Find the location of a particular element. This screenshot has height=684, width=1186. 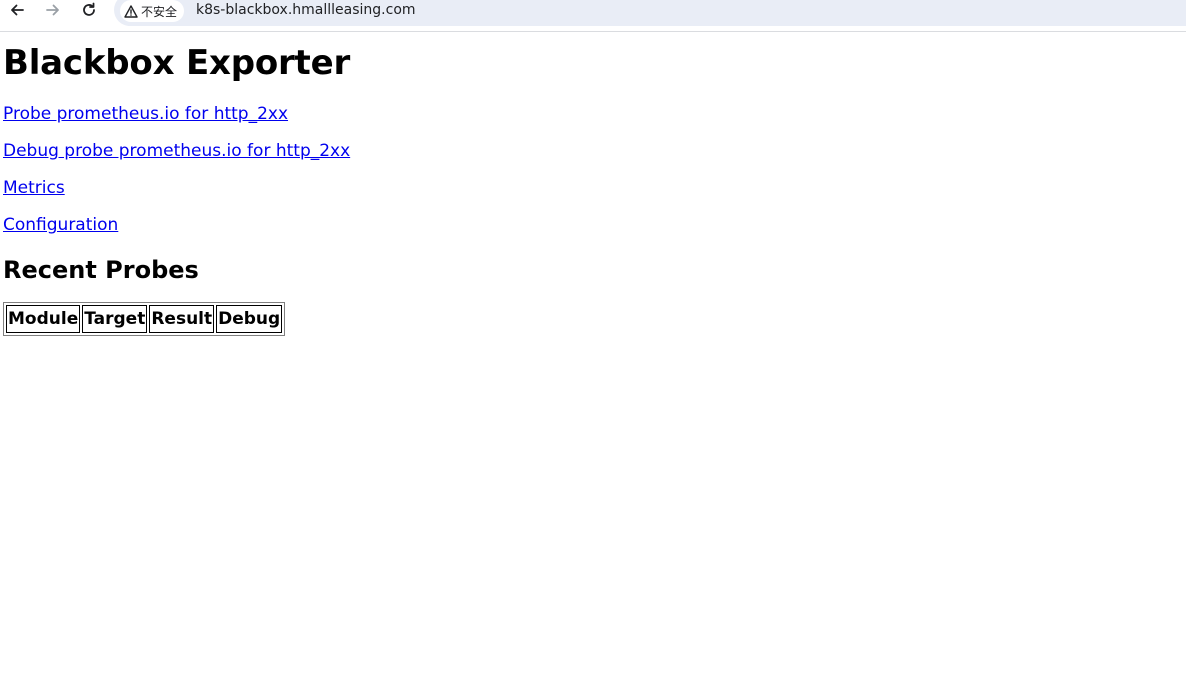

back-button is located at coordinates (17, 10).